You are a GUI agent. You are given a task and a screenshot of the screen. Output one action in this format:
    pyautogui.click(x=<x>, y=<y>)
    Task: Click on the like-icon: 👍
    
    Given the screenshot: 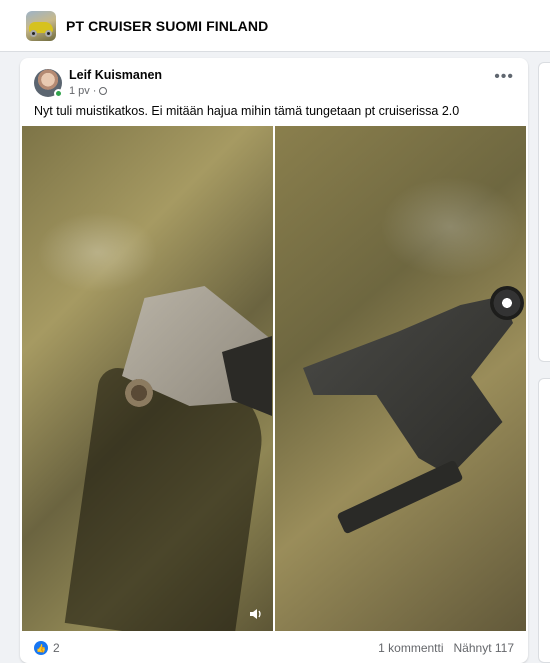 What is the action you would take?
    pyautogui.click(x=41, y=648)
    